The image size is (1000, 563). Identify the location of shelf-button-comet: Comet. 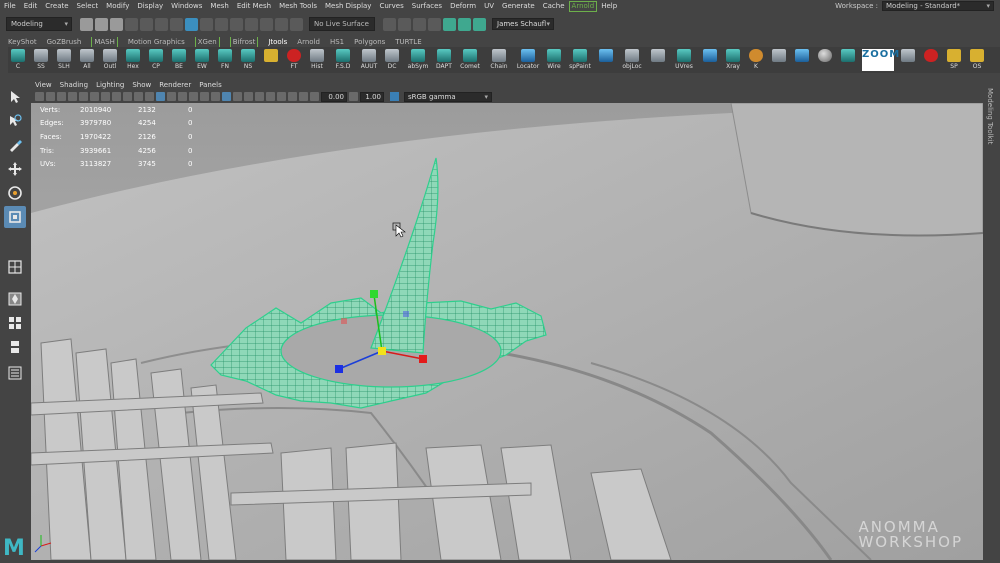
(470, 61).